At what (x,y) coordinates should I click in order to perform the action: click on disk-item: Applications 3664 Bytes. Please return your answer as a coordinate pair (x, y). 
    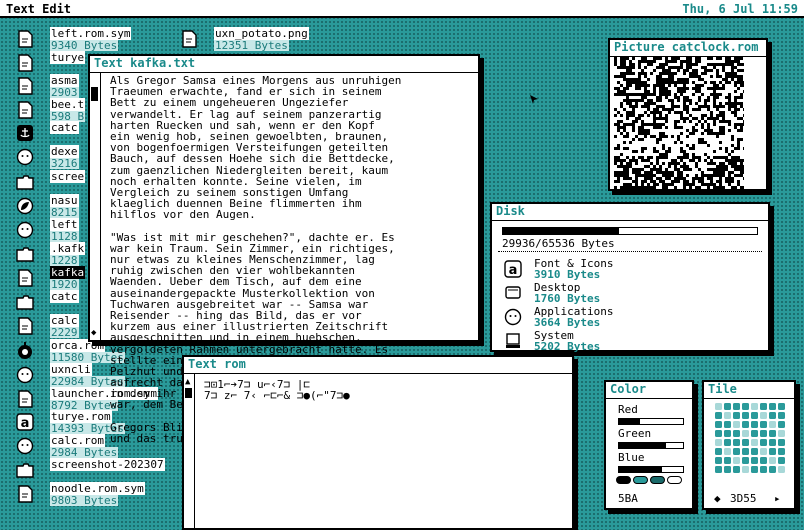
    Looking at the image, I should click on (629, 317).